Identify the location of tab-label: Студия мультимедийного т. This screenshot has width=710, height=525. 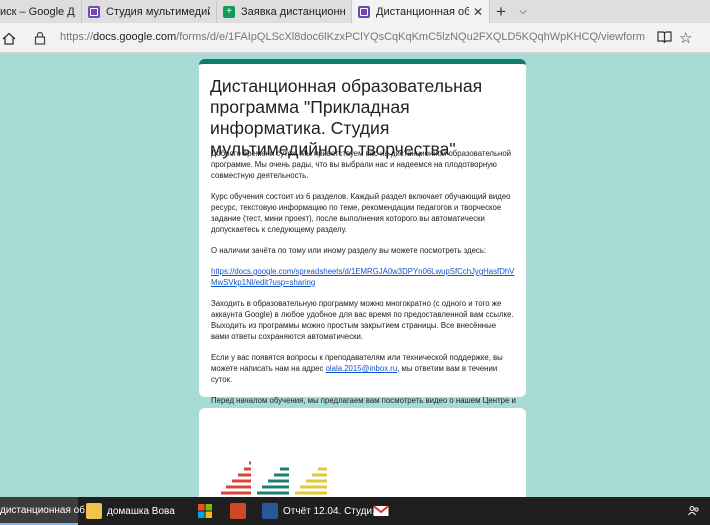
(158, 11).